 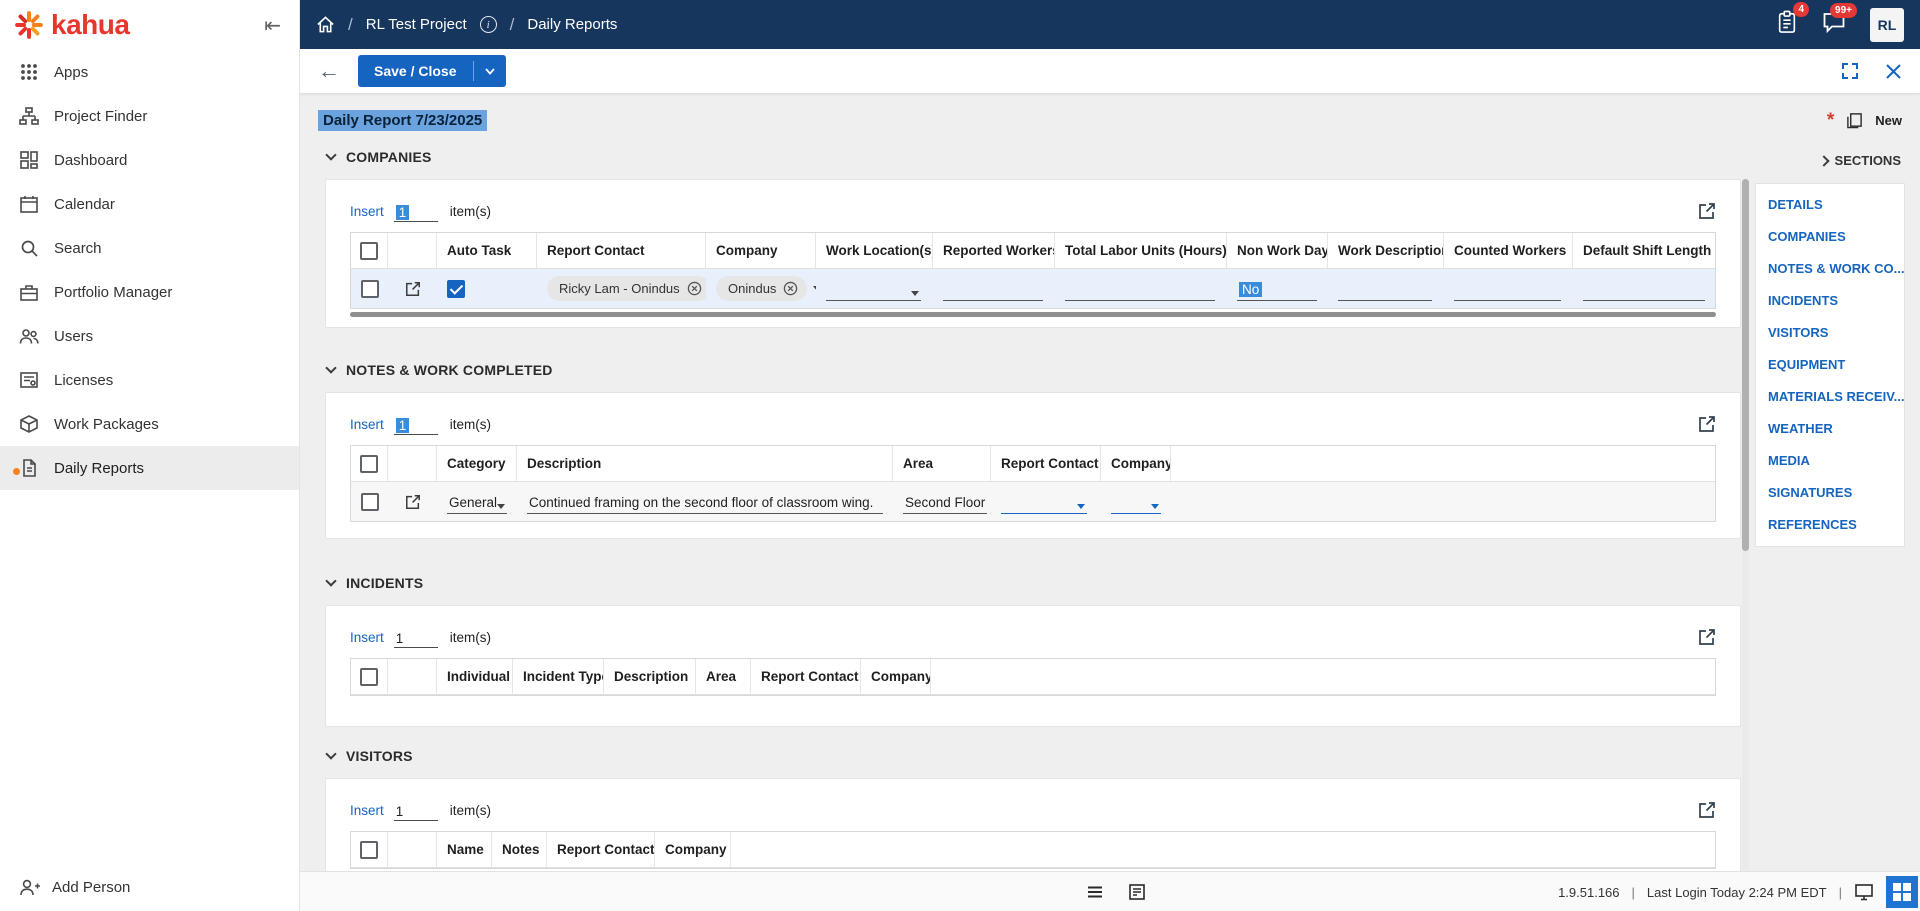 I want to click on save-close-button: Save / Close, so click(x=432, y=71).